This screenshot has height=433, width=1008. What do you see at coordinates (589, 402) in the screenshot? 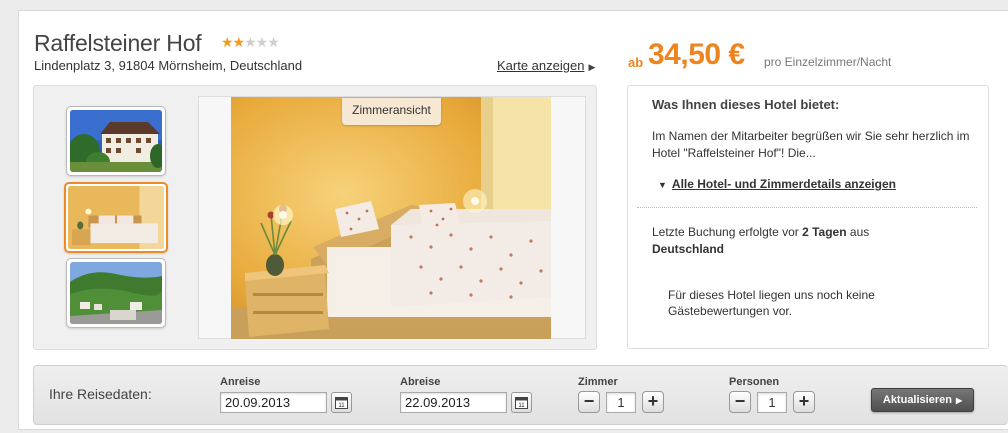
I see `rooms-minus-button: −` at bounding box center [589, 402].